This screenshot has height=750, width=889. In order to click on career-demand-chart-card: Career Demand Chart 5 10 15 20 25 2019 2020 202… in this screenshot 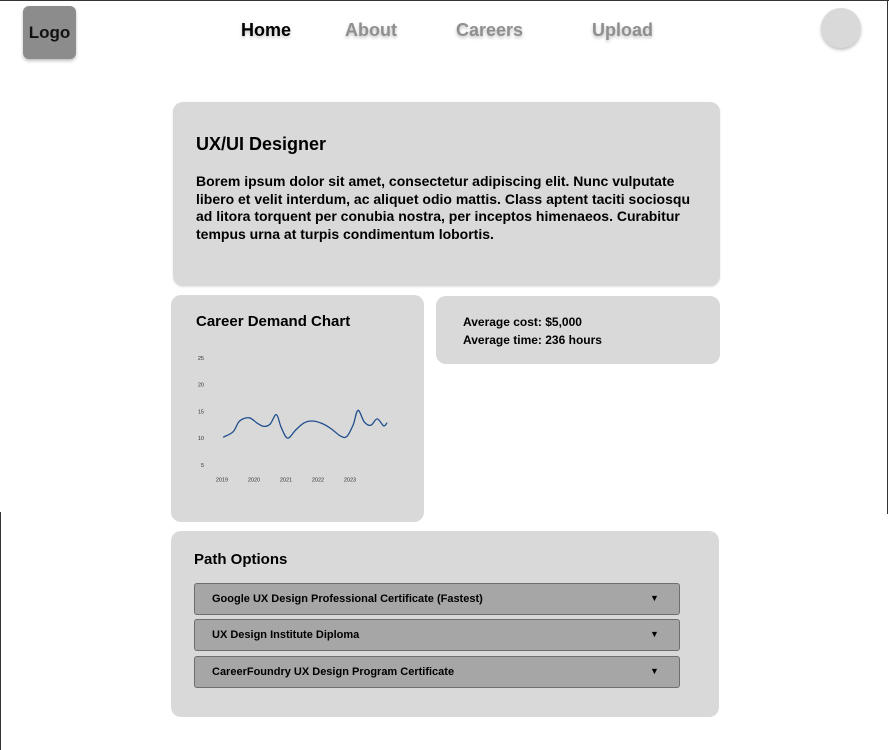, I will do `click(297, 408)`.